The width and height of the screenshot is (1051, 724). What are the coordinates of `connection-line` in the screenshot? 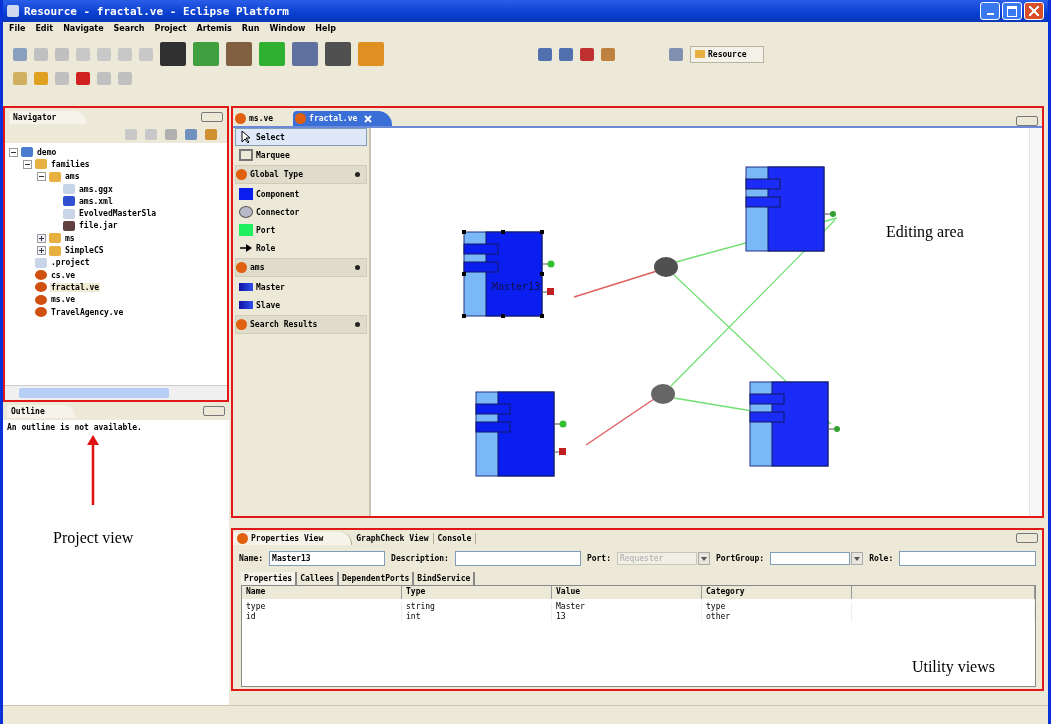 It's located at (620, 422).